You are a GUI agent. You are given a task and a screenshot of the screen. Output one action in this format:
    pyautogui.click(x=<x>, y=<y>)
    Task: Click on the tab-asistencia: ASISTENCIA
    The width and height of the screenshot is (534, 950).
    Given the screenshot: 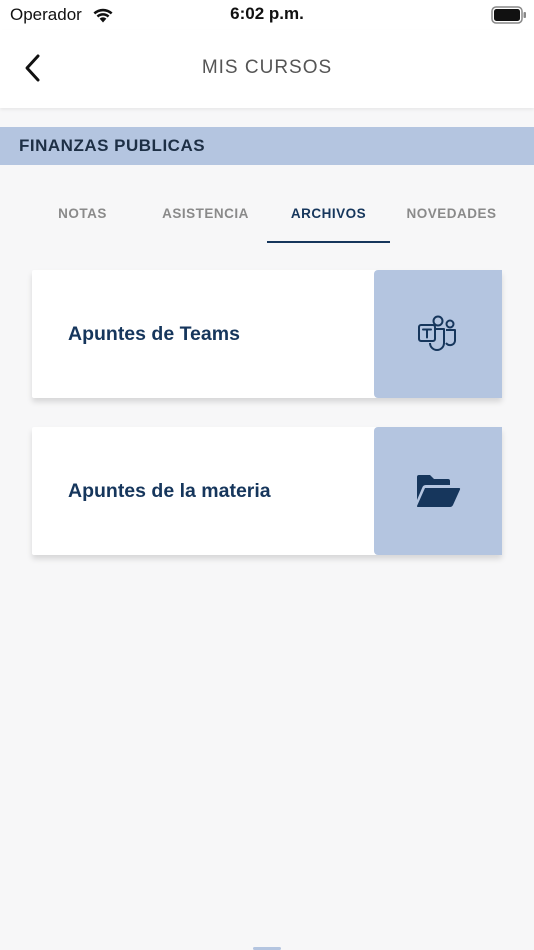 What is the action you would take?
    pyautogui.click(x=205, y=213)
    